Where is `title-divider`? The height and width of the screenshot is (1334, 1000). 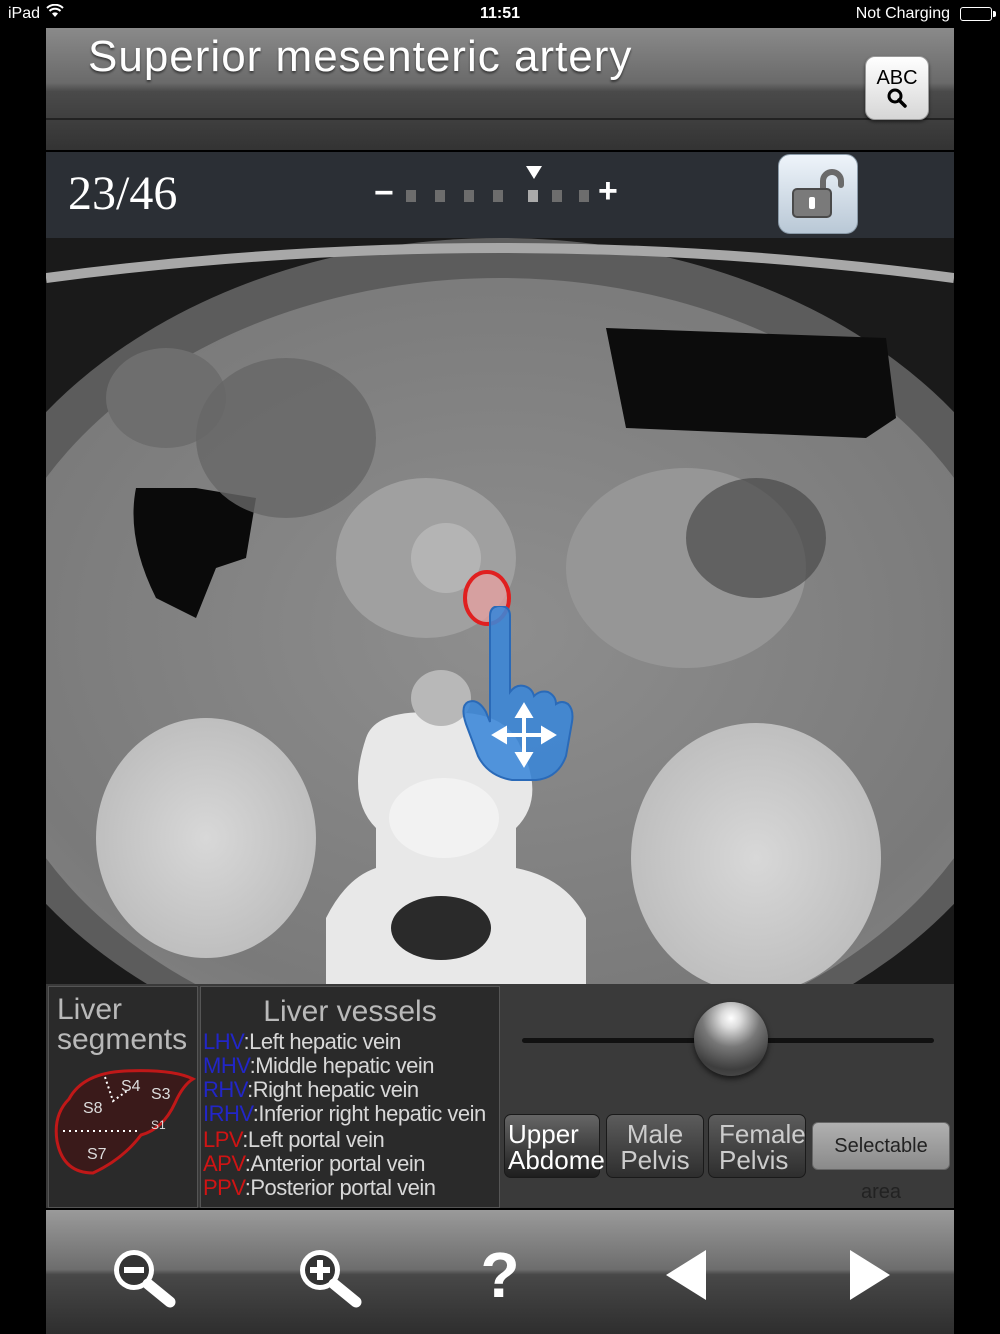
title-divider is located at coordinates (500, 119).